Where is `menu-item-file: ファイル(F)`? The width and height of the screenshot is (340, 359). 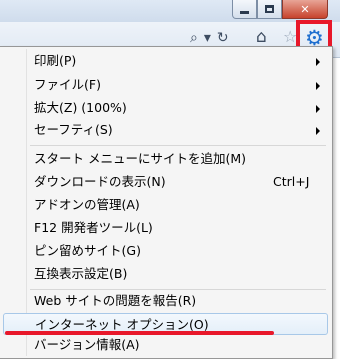 menu-item-file: ファイル(F) is located at coordinates (165, 85).